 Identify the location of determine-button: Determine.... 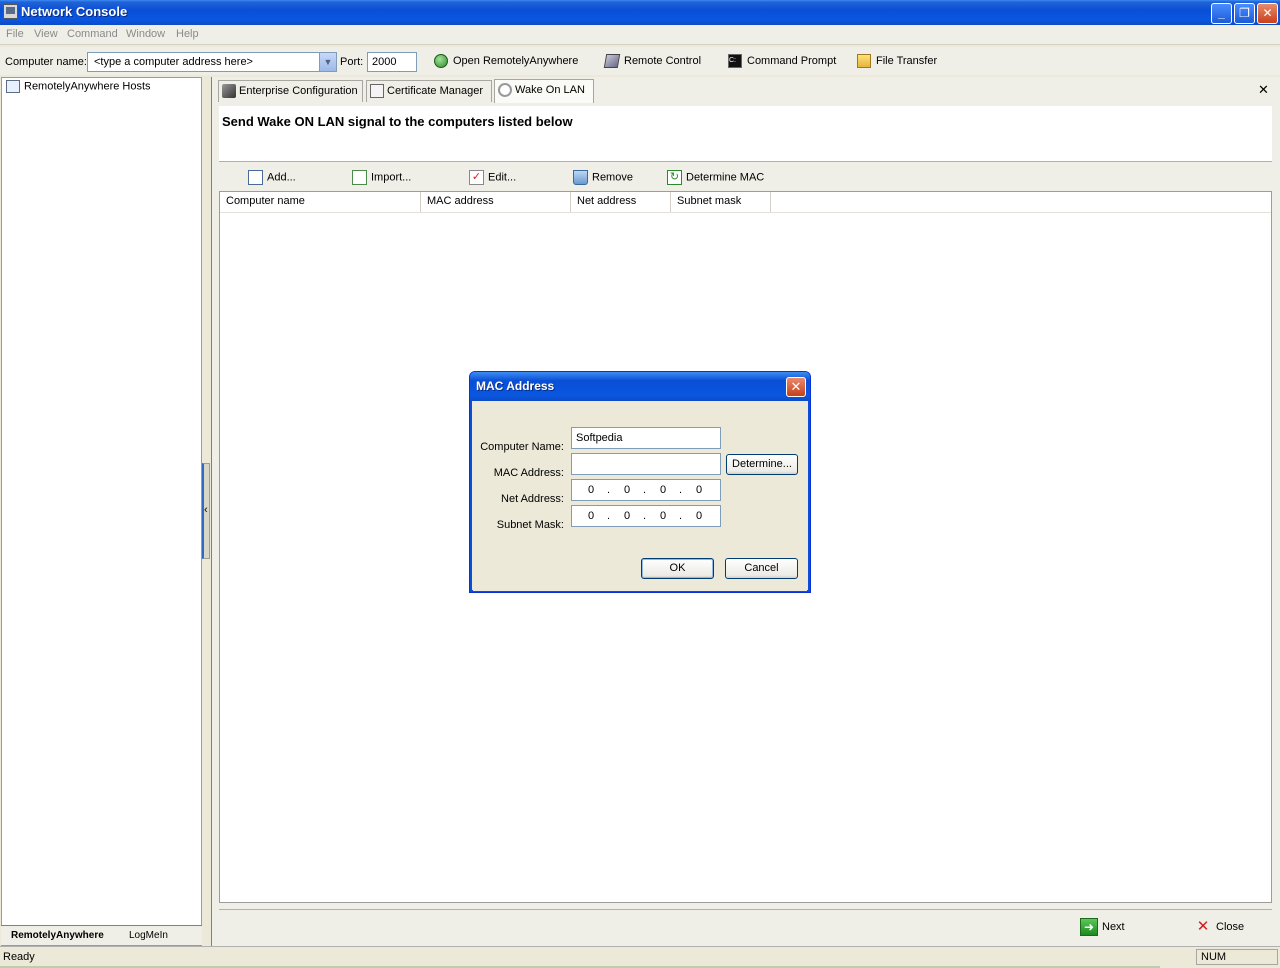
(762, 464).